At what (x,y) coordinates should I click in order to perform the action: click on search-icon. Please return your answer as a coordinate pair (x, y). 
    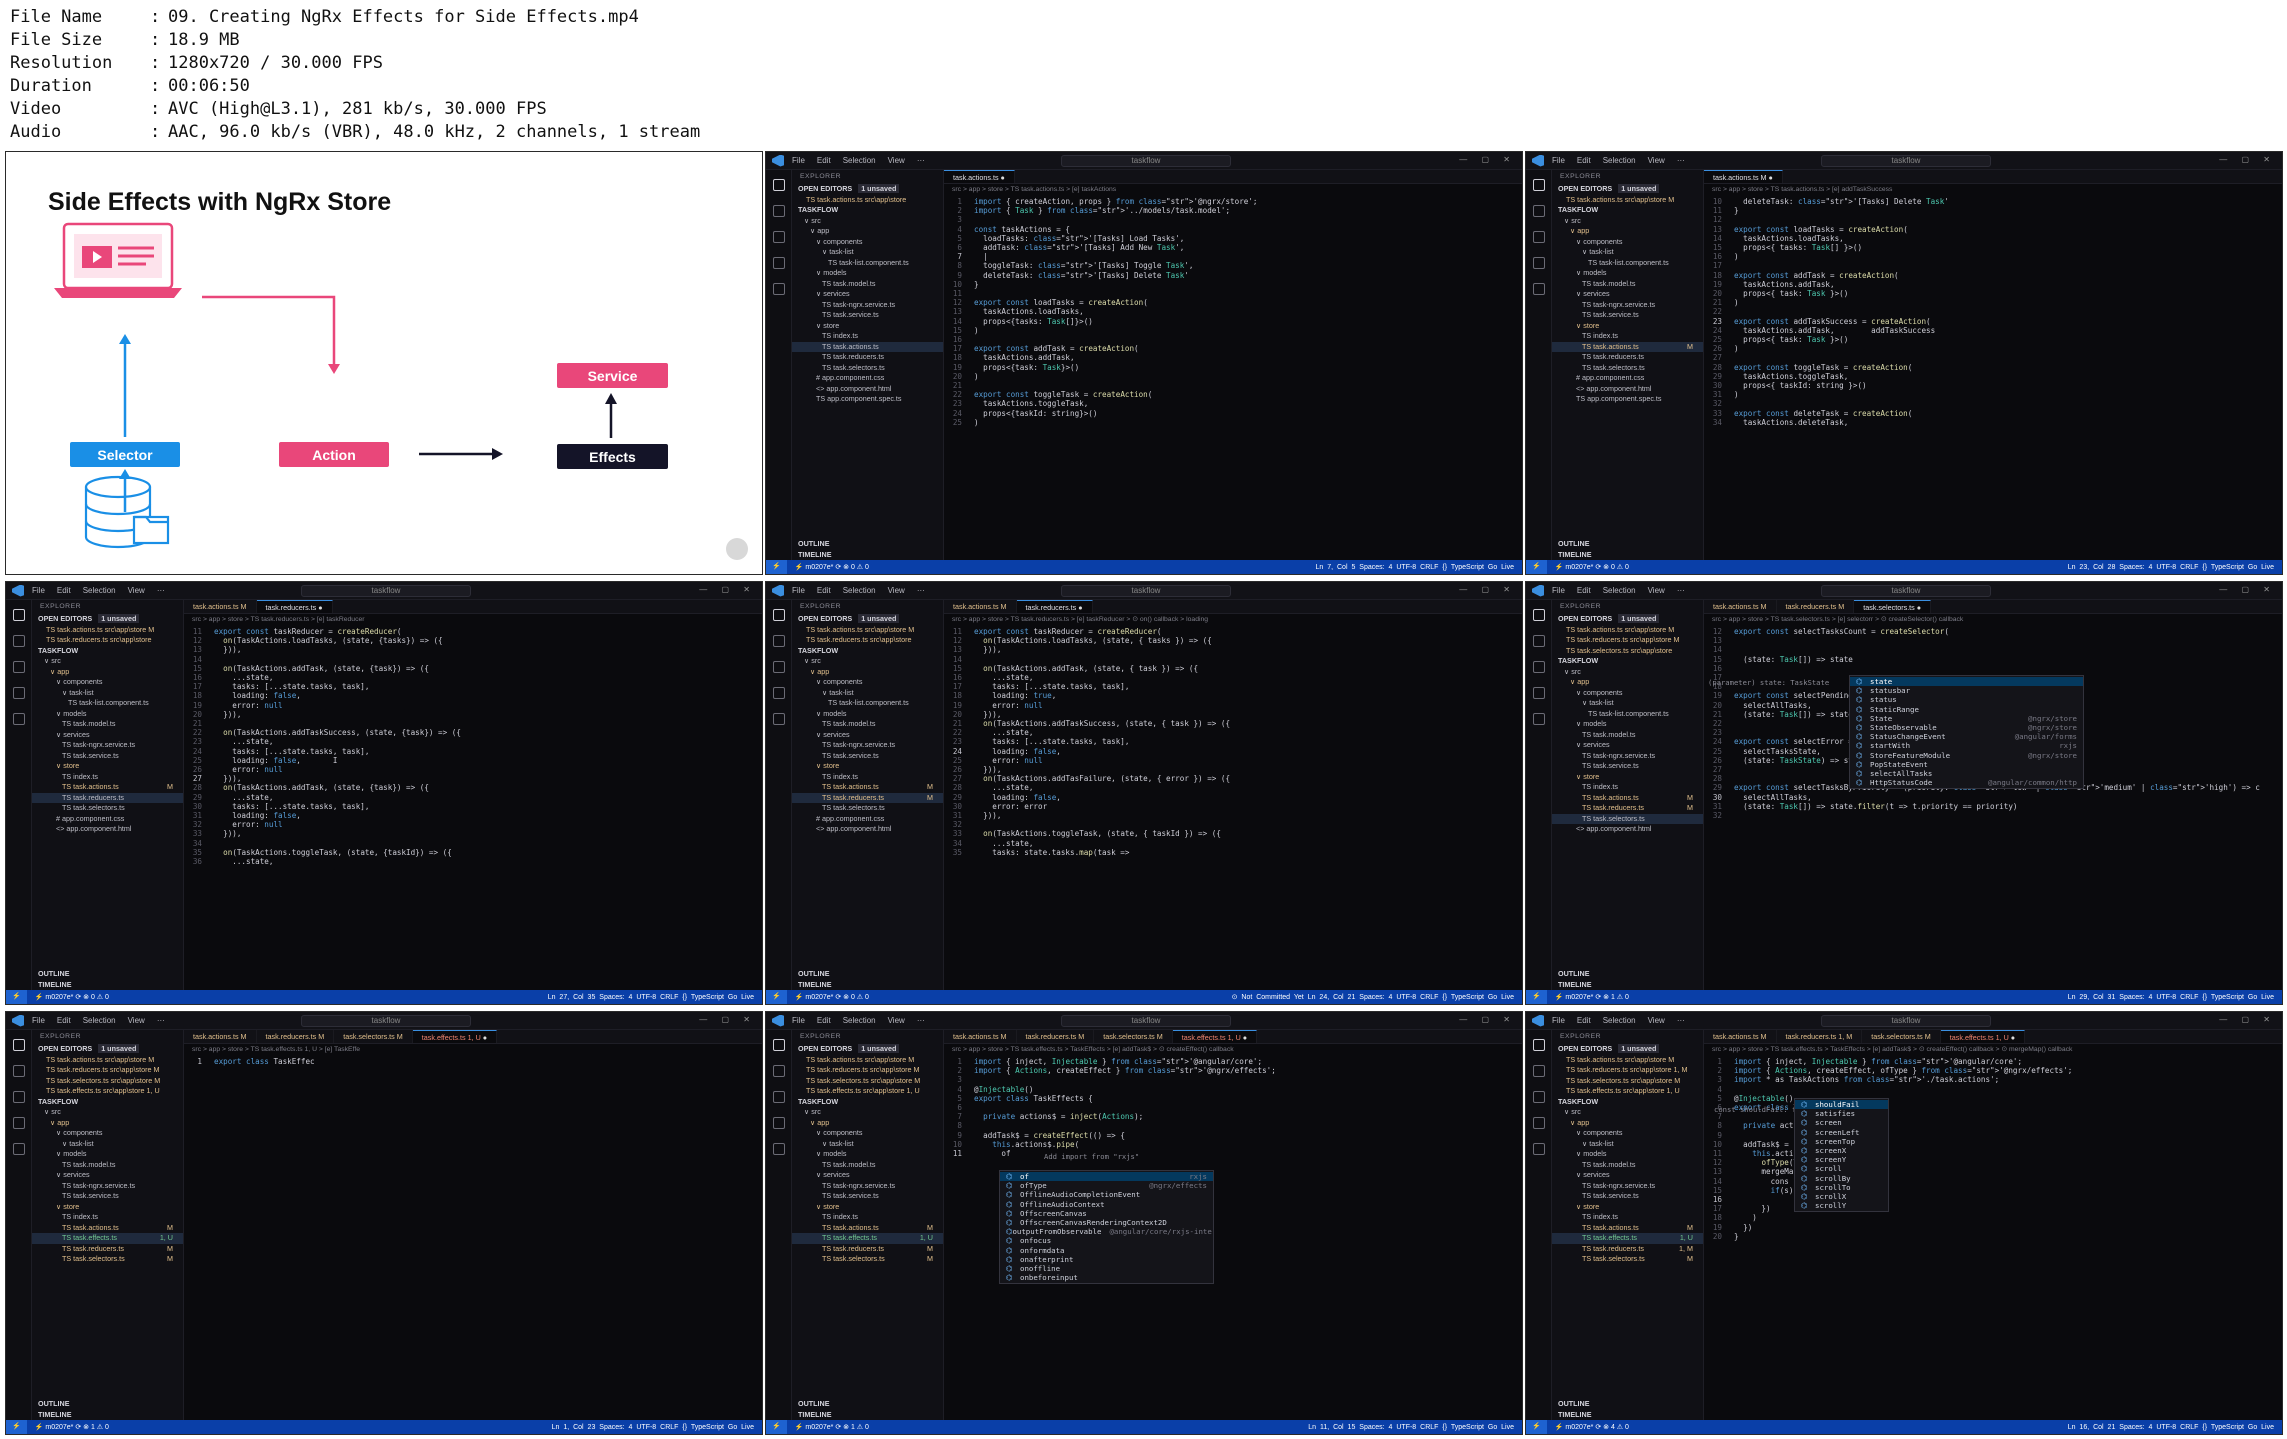
    Looking at the image, I should click on (19, 641).